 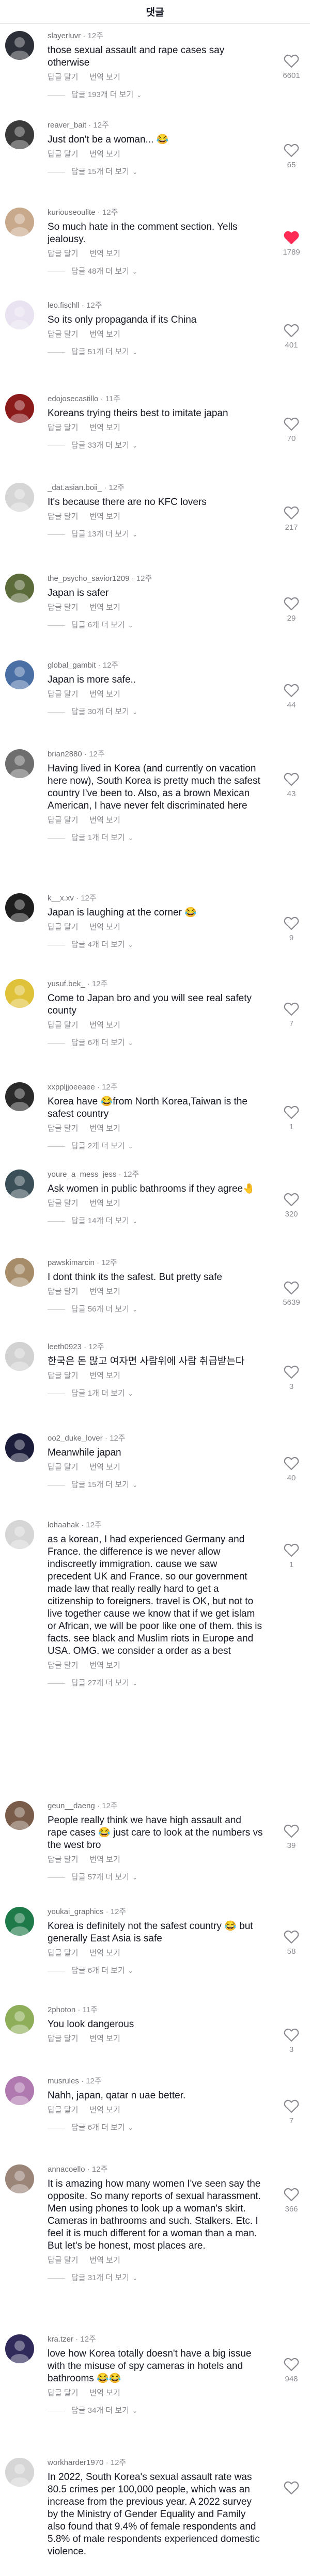 I want to click on like-button, so click(x=292, y=2487).